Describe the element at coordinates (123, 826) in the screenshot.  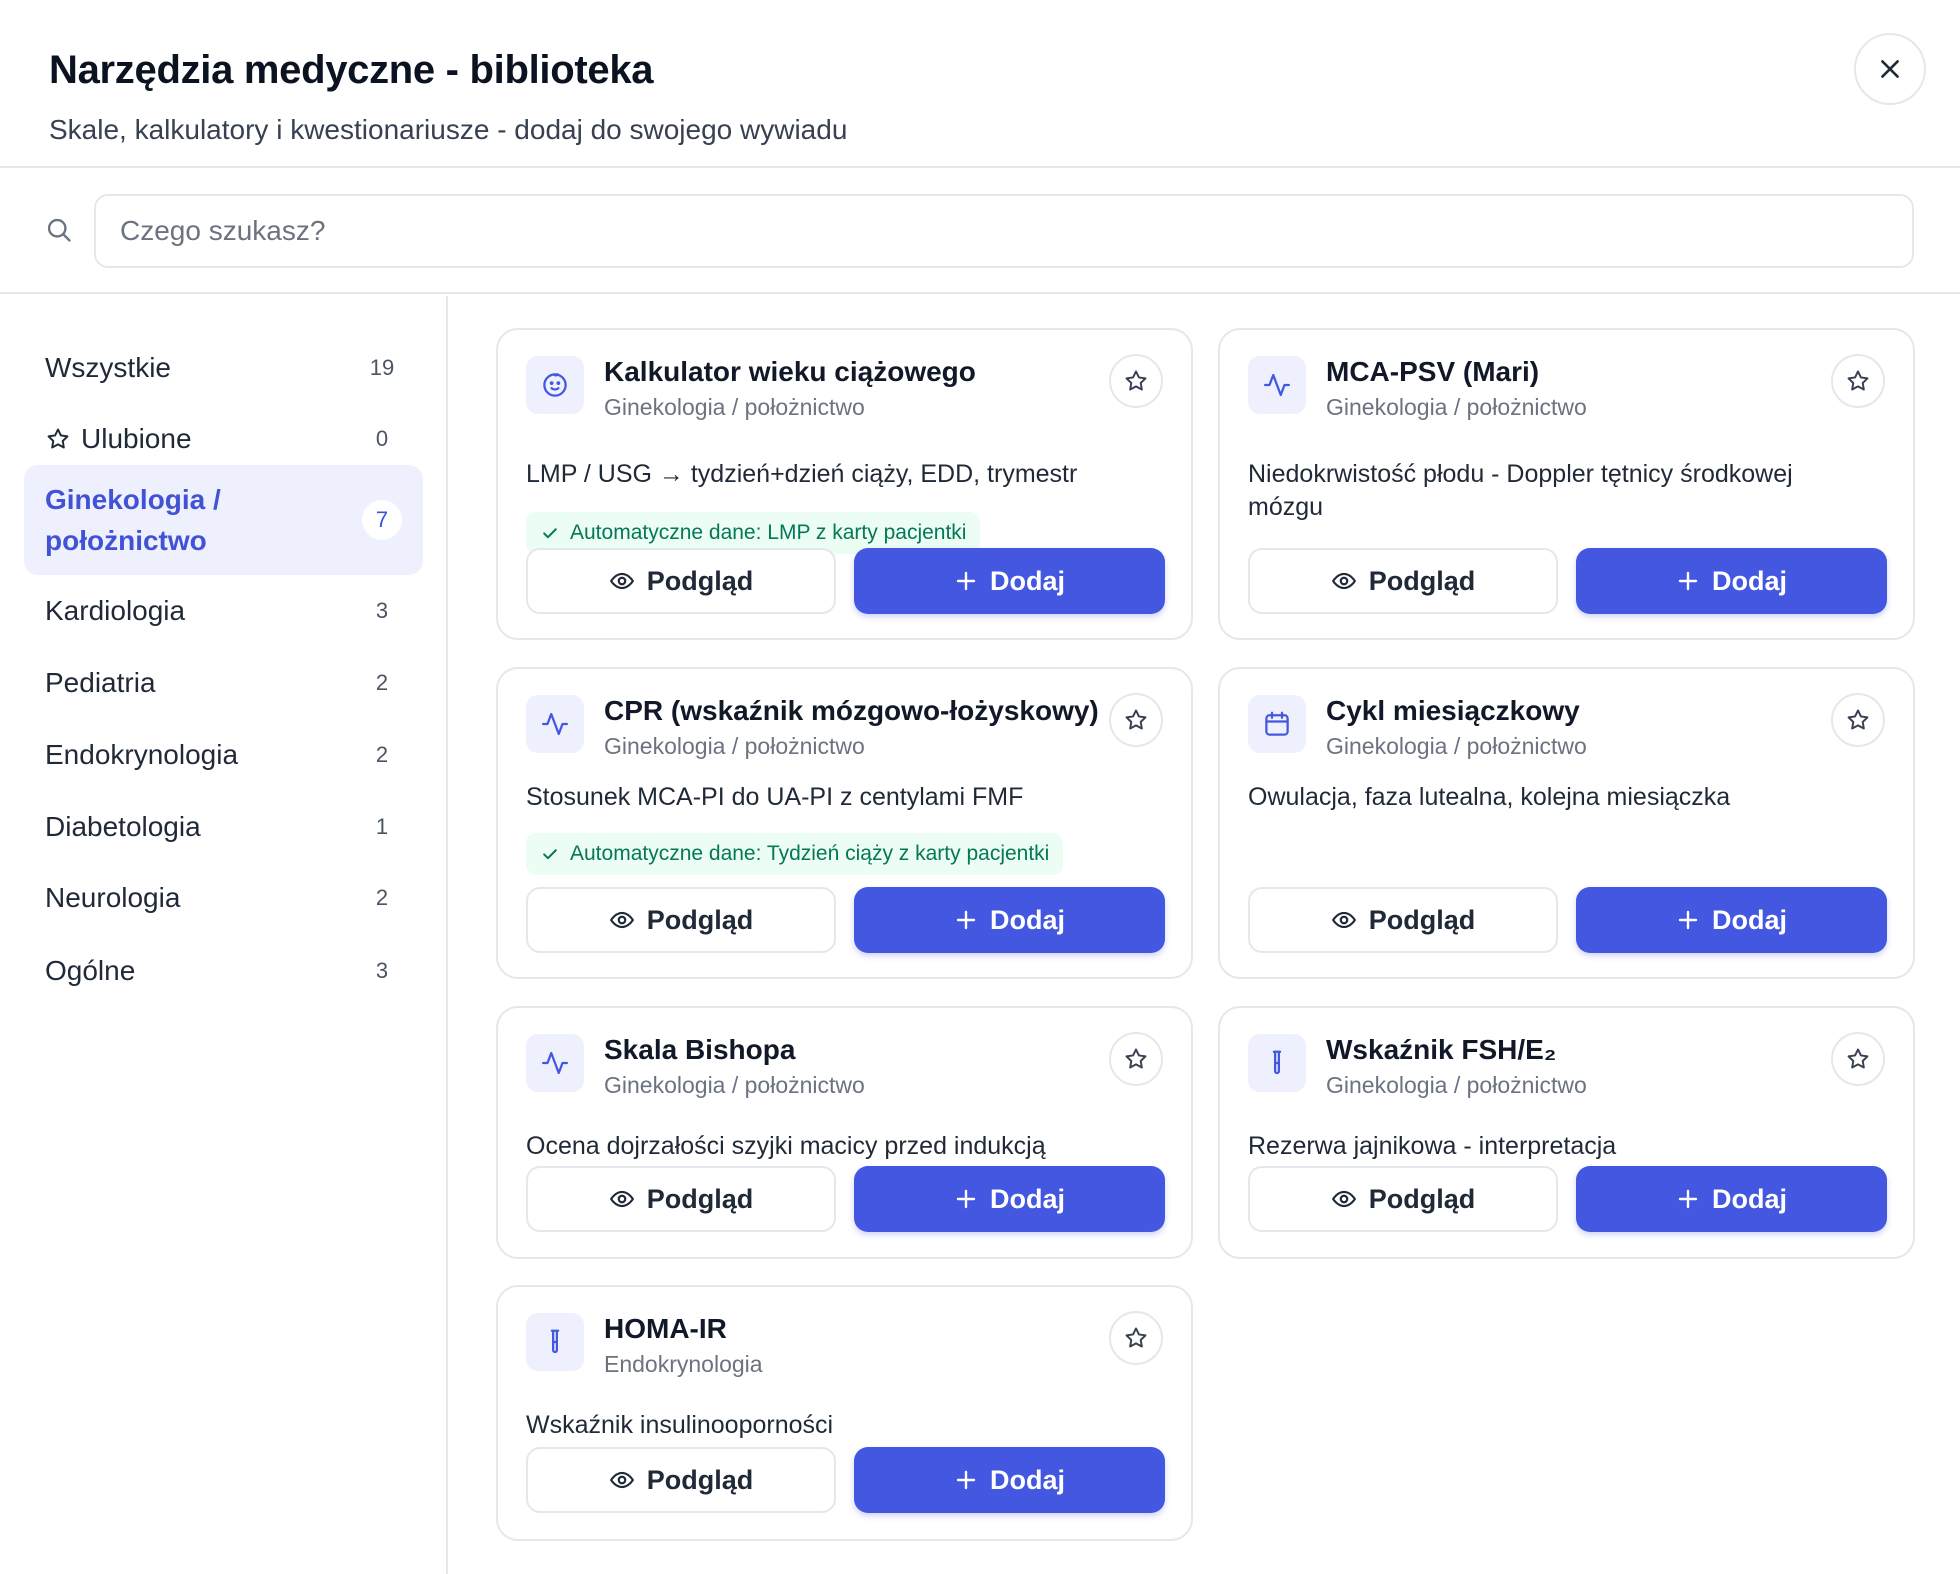
I see `sidebar-item-label: Diabetologia` at that location.